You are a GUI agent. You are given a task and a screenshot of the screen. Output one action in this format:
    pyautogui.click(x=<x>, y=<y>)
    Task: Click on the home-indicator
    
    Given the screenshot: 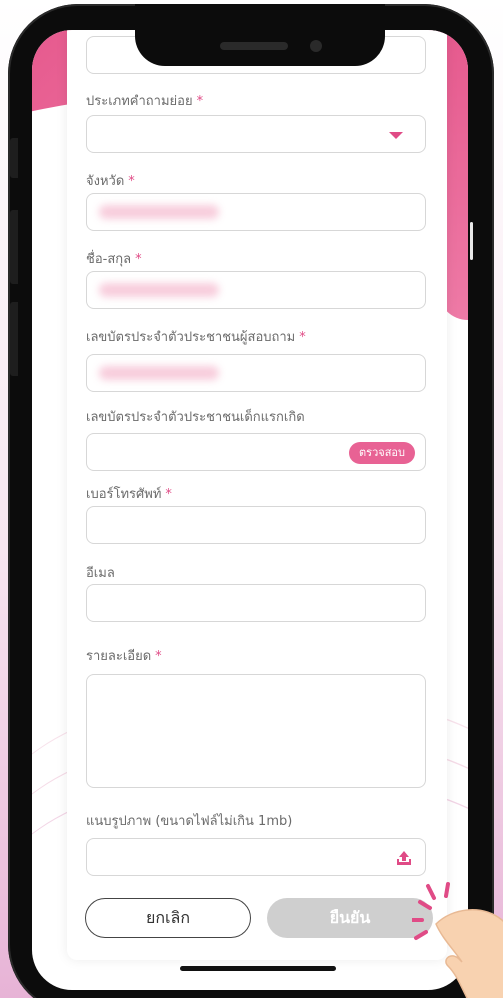 What is the action you would take?
    pyautogui.click(x=258, y=968)
    